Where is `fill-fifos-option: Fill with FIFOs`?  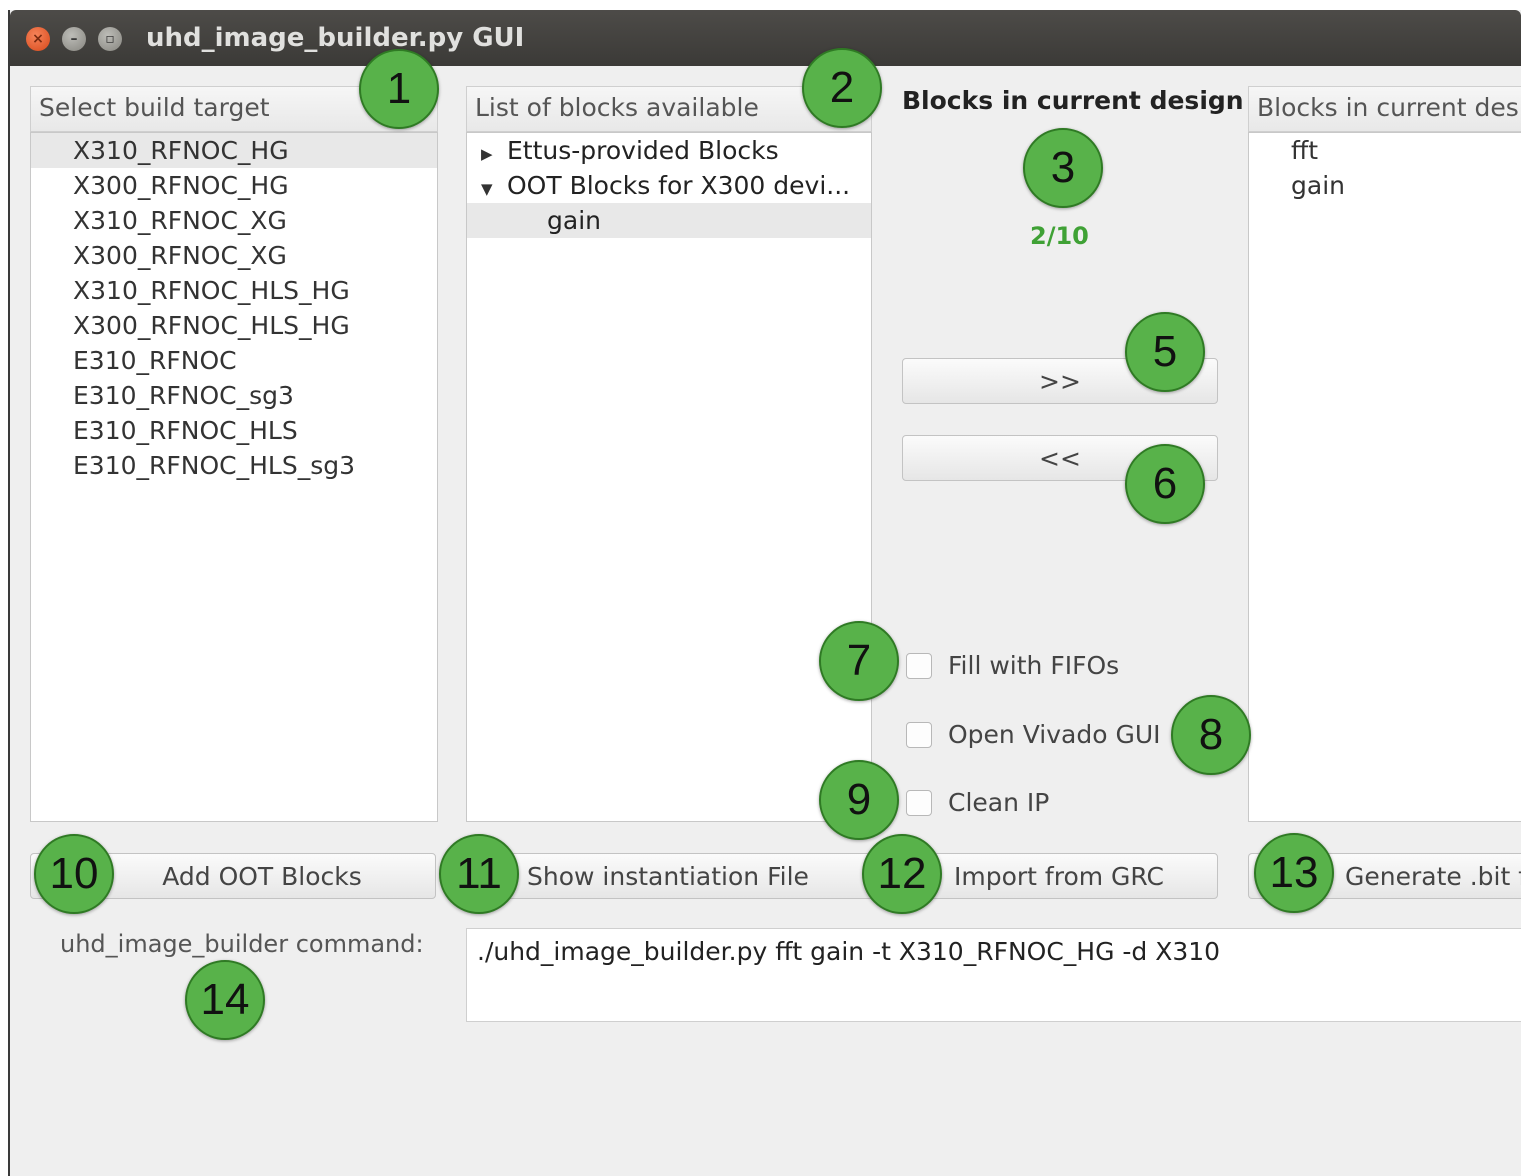 fill-fifos-option: Fill with FIFOs is located at coordinates (1012, 665).